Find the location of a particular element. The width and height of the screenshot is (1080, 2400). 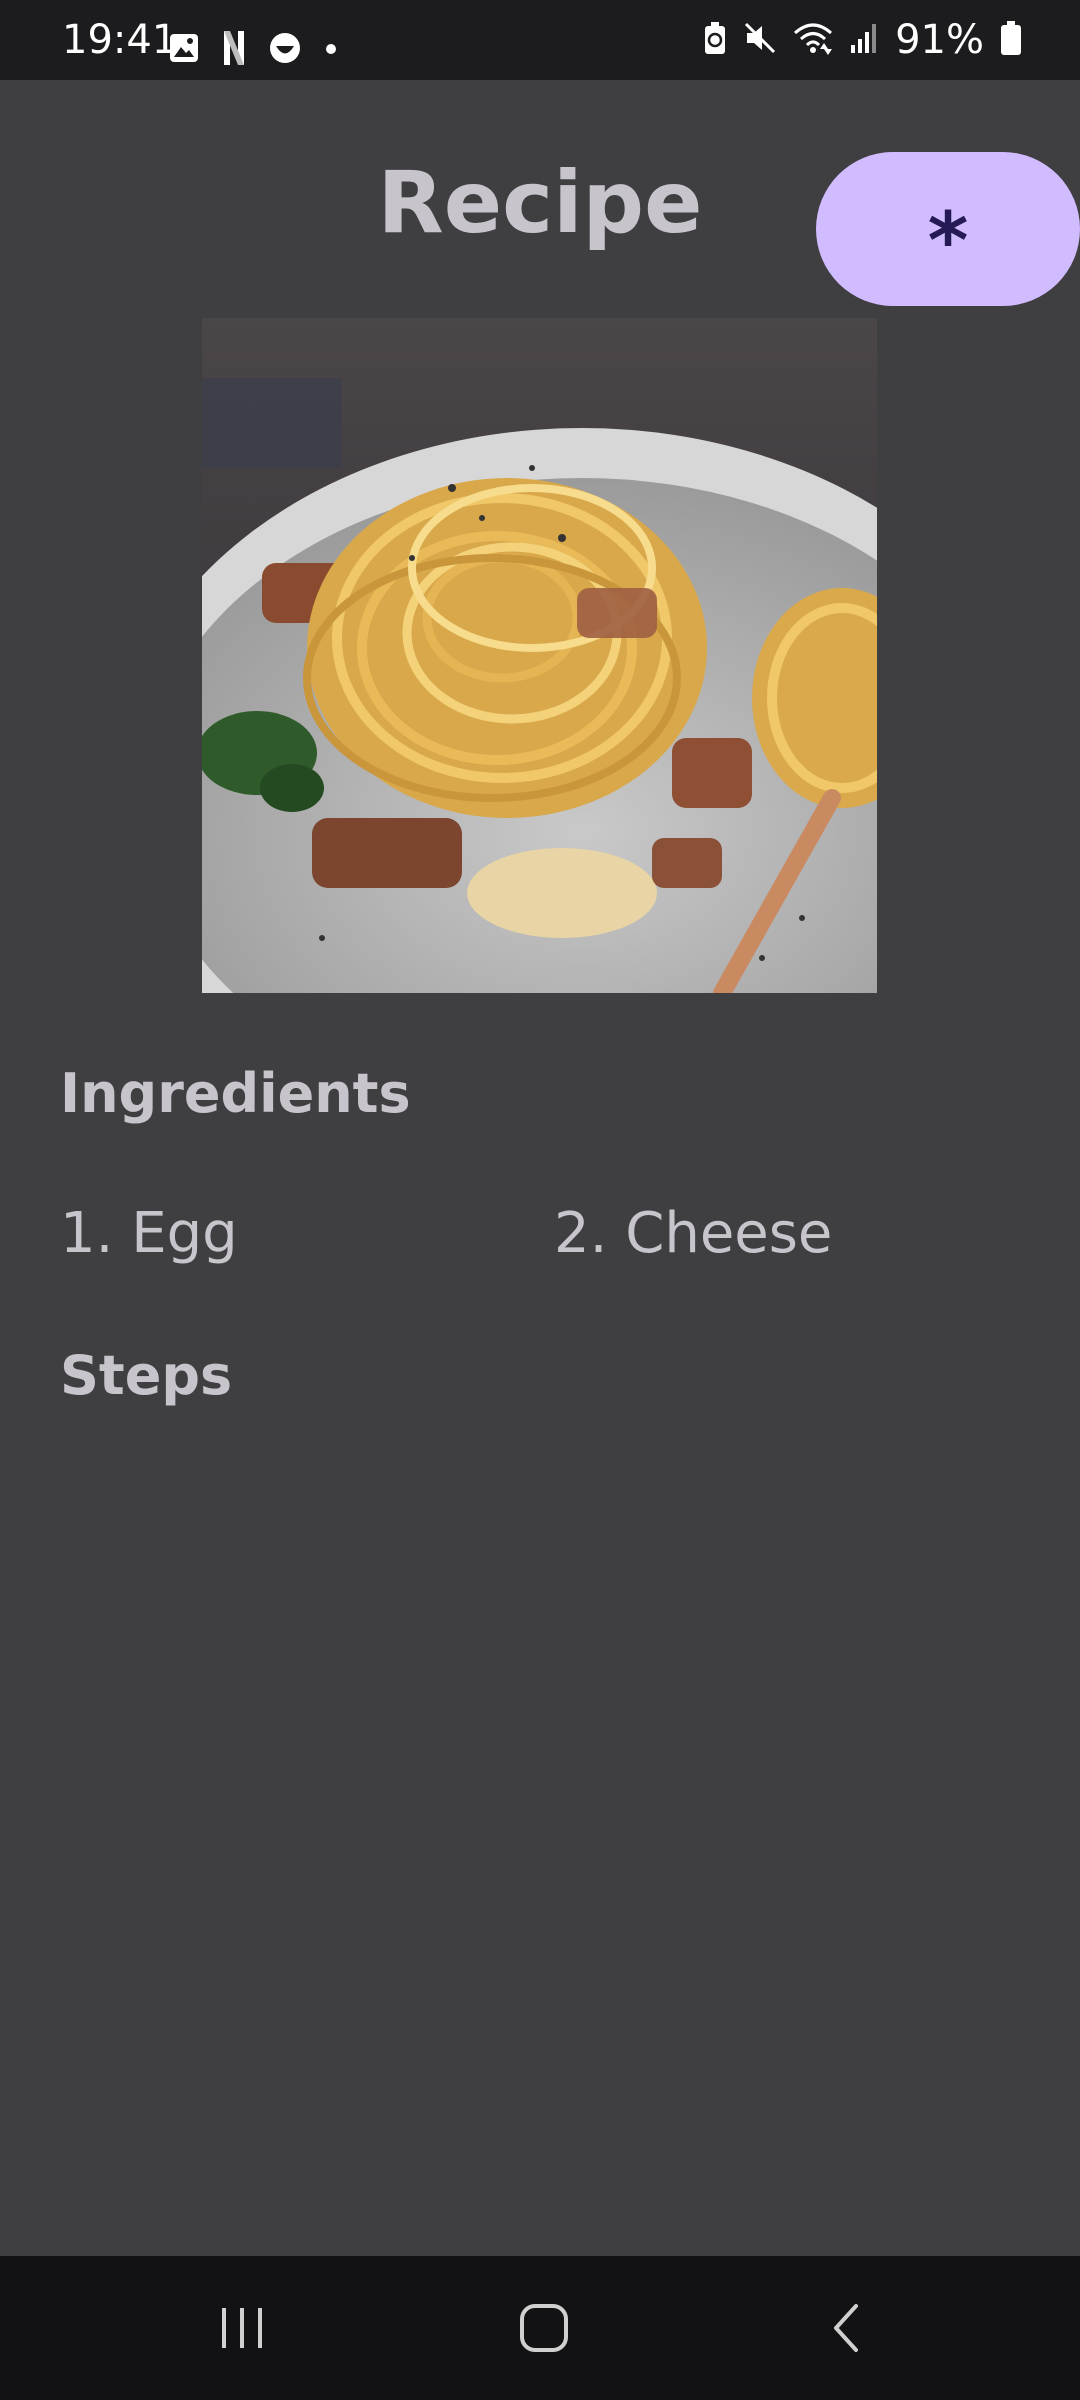

netflix-icon is located at coordinates (234, 50).